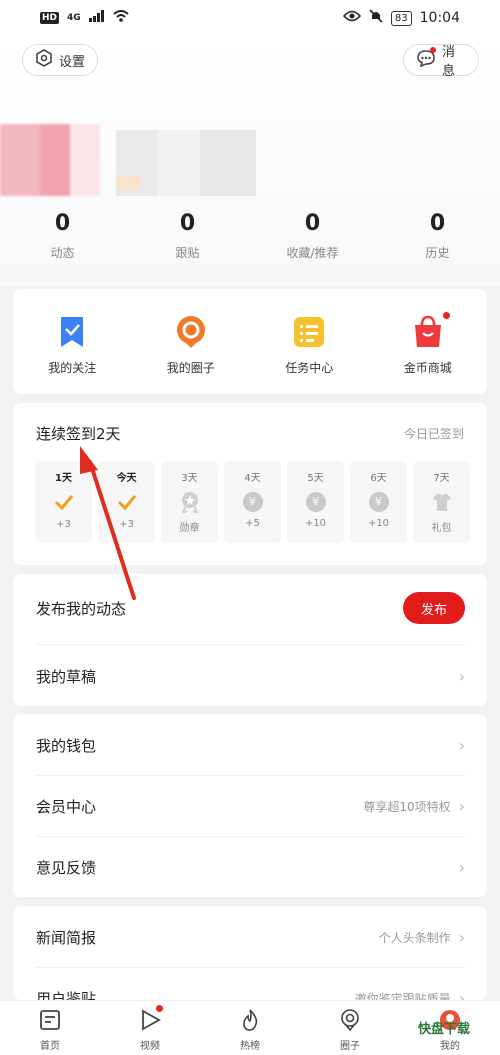 The height and width of the screenshot is (1055, 500). Describe the element at coordinates (450, 1046) in the screenshot. I see `nav-label: 我的` at that location.